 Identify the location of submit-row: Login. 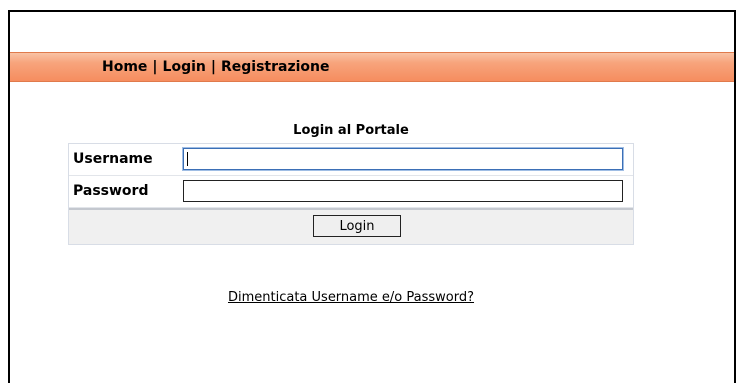
(351, 226).